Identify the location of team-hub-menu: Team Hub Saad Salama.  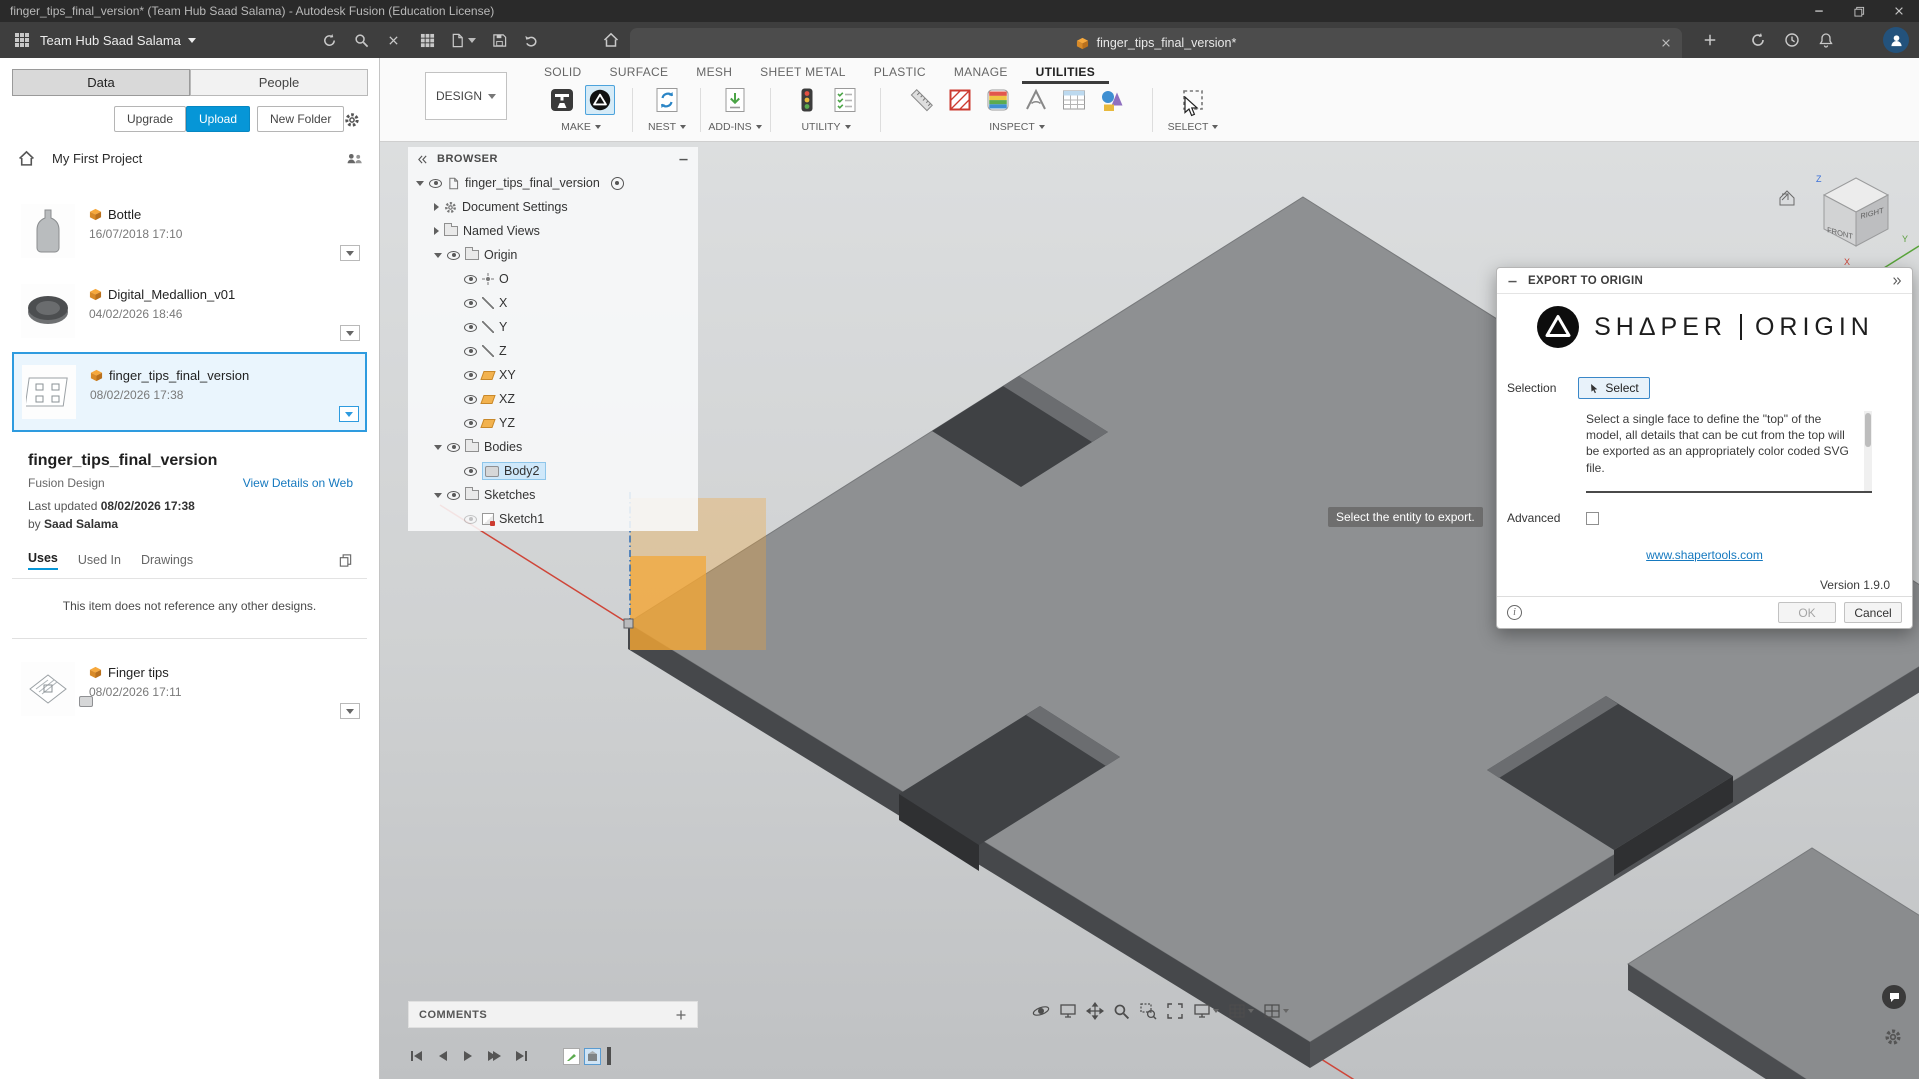
(118, 40).